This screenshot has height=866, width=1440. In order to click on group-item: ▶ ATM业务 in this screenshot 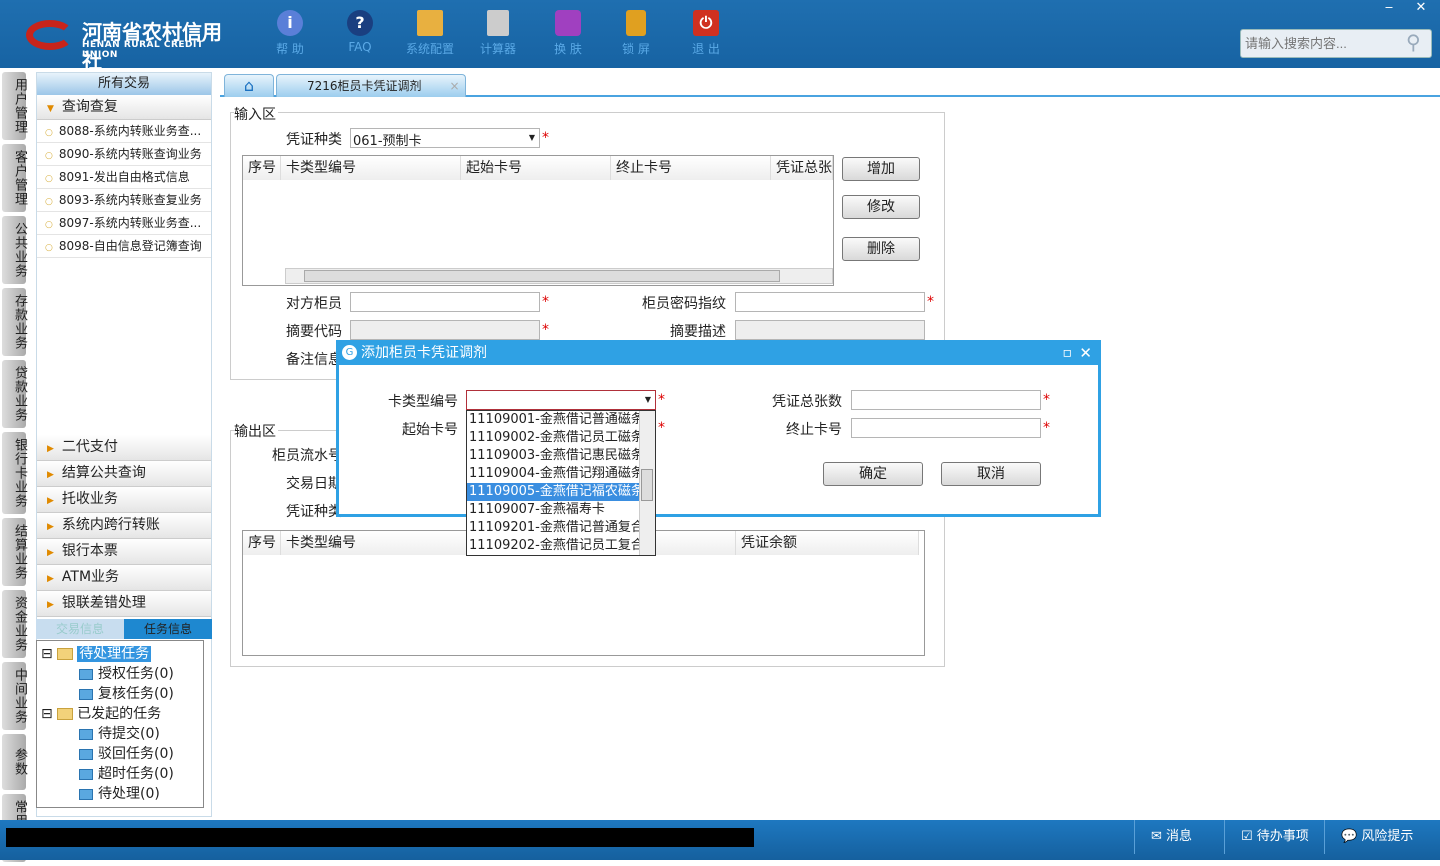, I will do `click(124, 578)`.